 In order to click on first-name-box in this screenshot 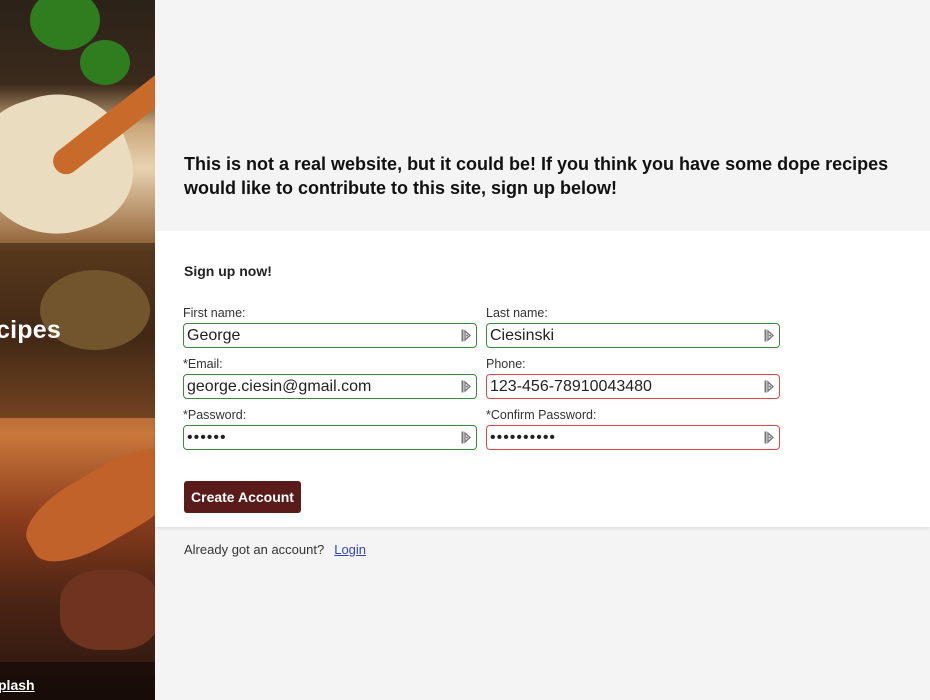, I will do `click(330, 335)`.